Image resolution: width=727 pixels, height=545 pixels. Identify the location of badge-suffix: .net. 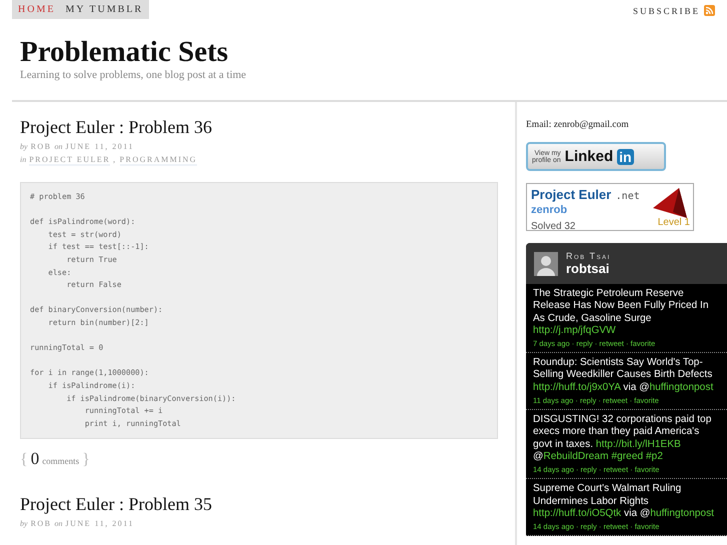
(628, 196).